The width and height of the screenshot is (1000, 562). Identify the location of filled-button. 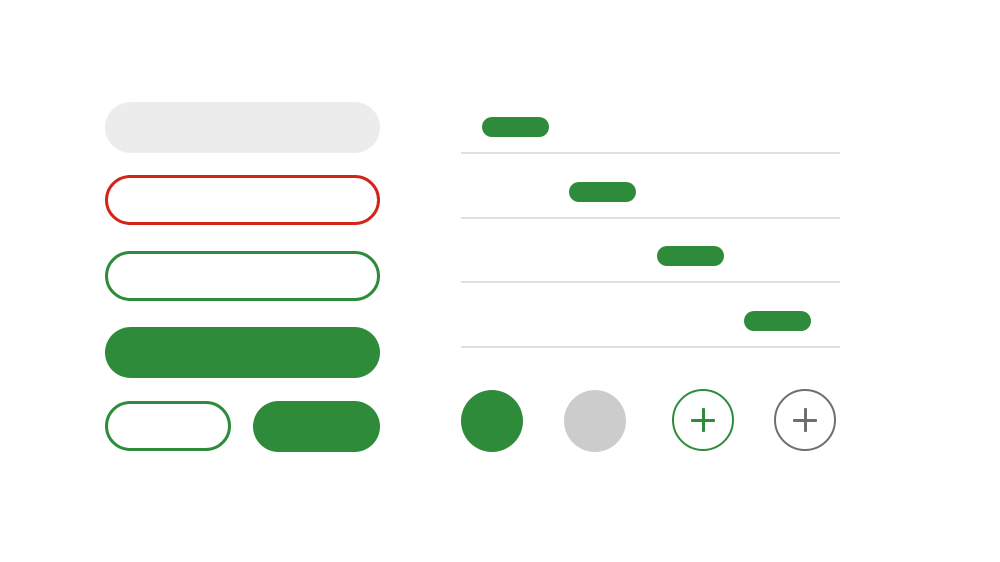
(242, 352).